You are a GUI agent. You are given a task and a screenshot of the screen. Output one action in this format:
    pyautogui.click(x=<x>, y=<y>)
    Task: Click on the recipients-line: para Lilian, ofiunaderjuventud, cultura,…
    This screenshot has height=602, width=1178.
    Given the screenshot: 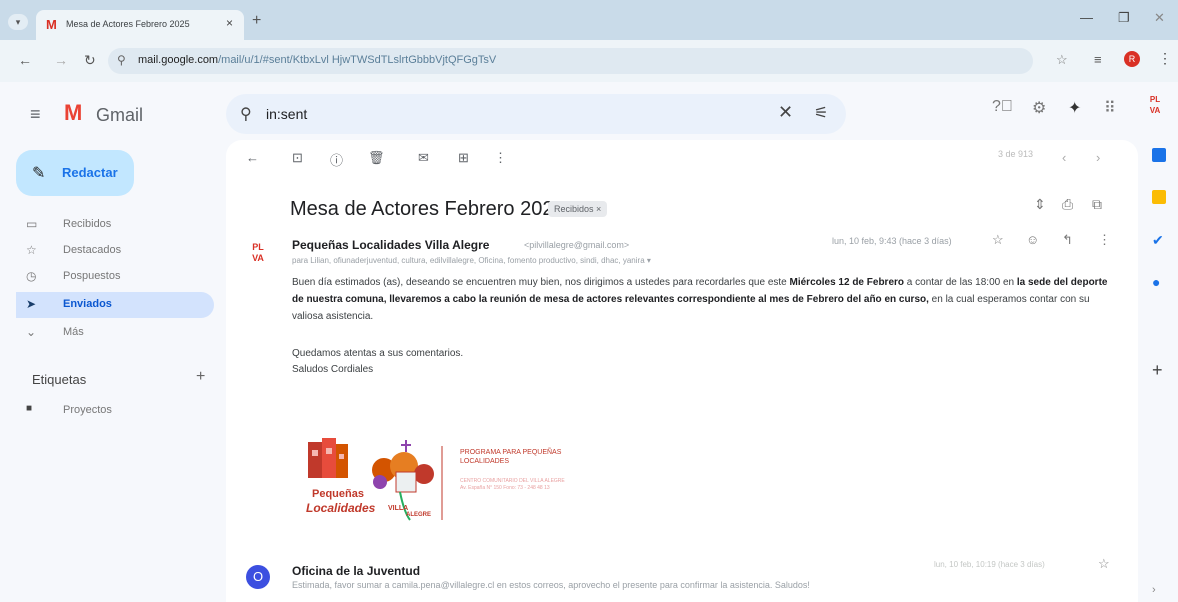 What is the action you would take?
    pyautogui.click(x=471, y=260)
    